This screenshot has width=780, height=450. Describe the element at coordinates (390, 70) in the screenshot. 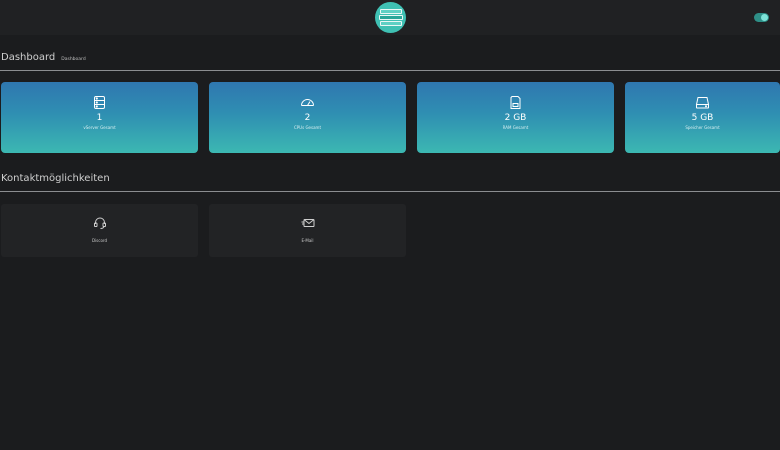

I see `dashboard-divider` at that location.